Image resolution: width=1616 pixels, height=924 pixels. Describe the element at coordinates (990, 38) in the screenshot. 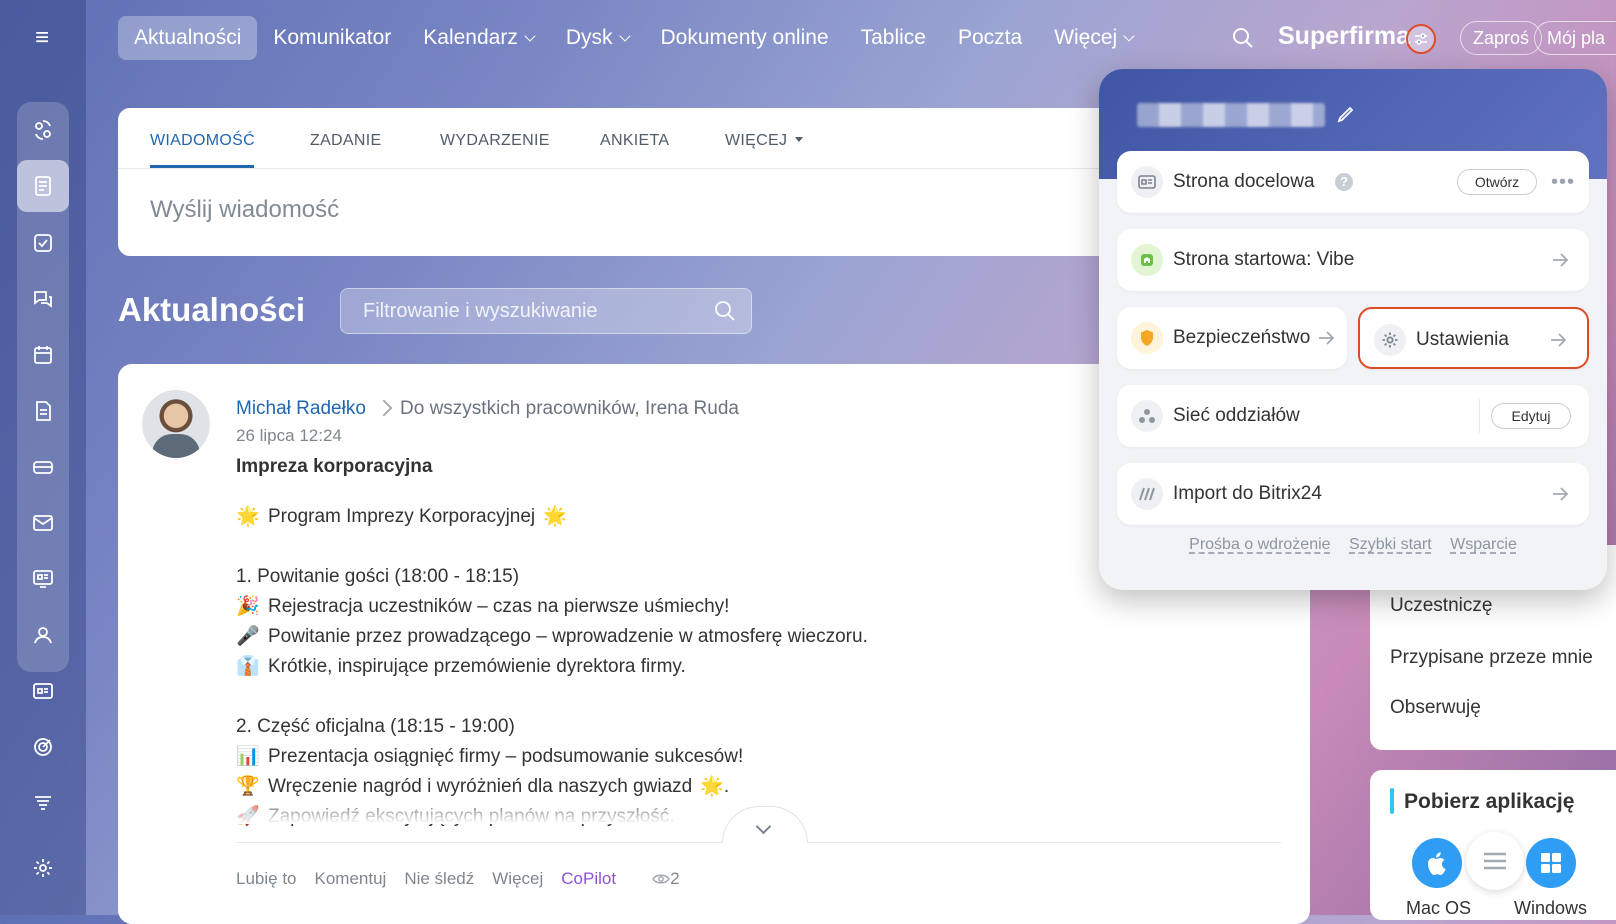

I see `nav-item-mail: Poczta` at that location.